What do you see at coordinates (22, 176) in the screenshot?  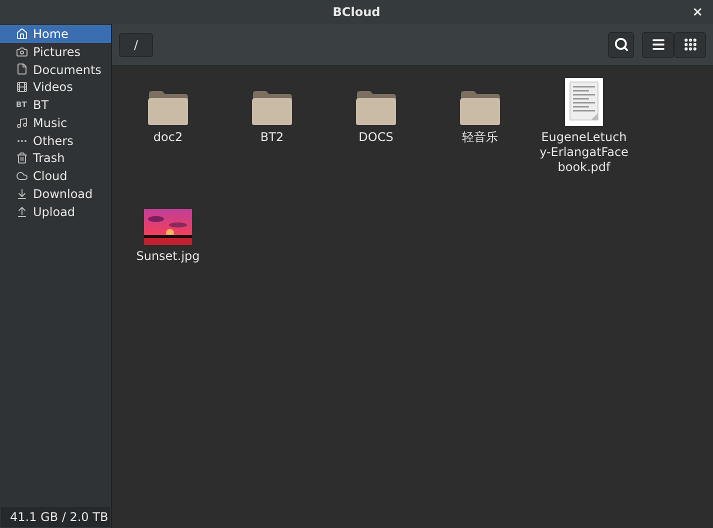 I see `cloud-icon` at bounding box center [22, 176].